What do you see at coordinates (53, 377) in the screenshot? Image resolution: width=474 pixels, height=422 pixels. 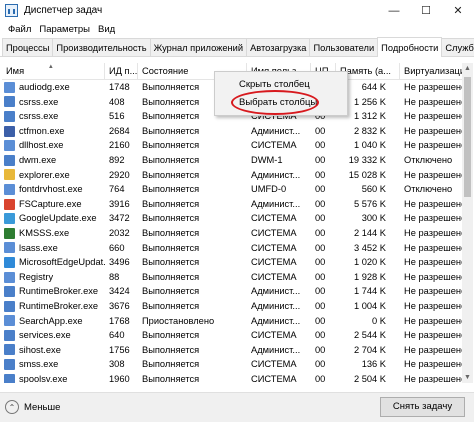 I see `process-name-cell: spoolsv.exe` at bounding box center [53, 377].